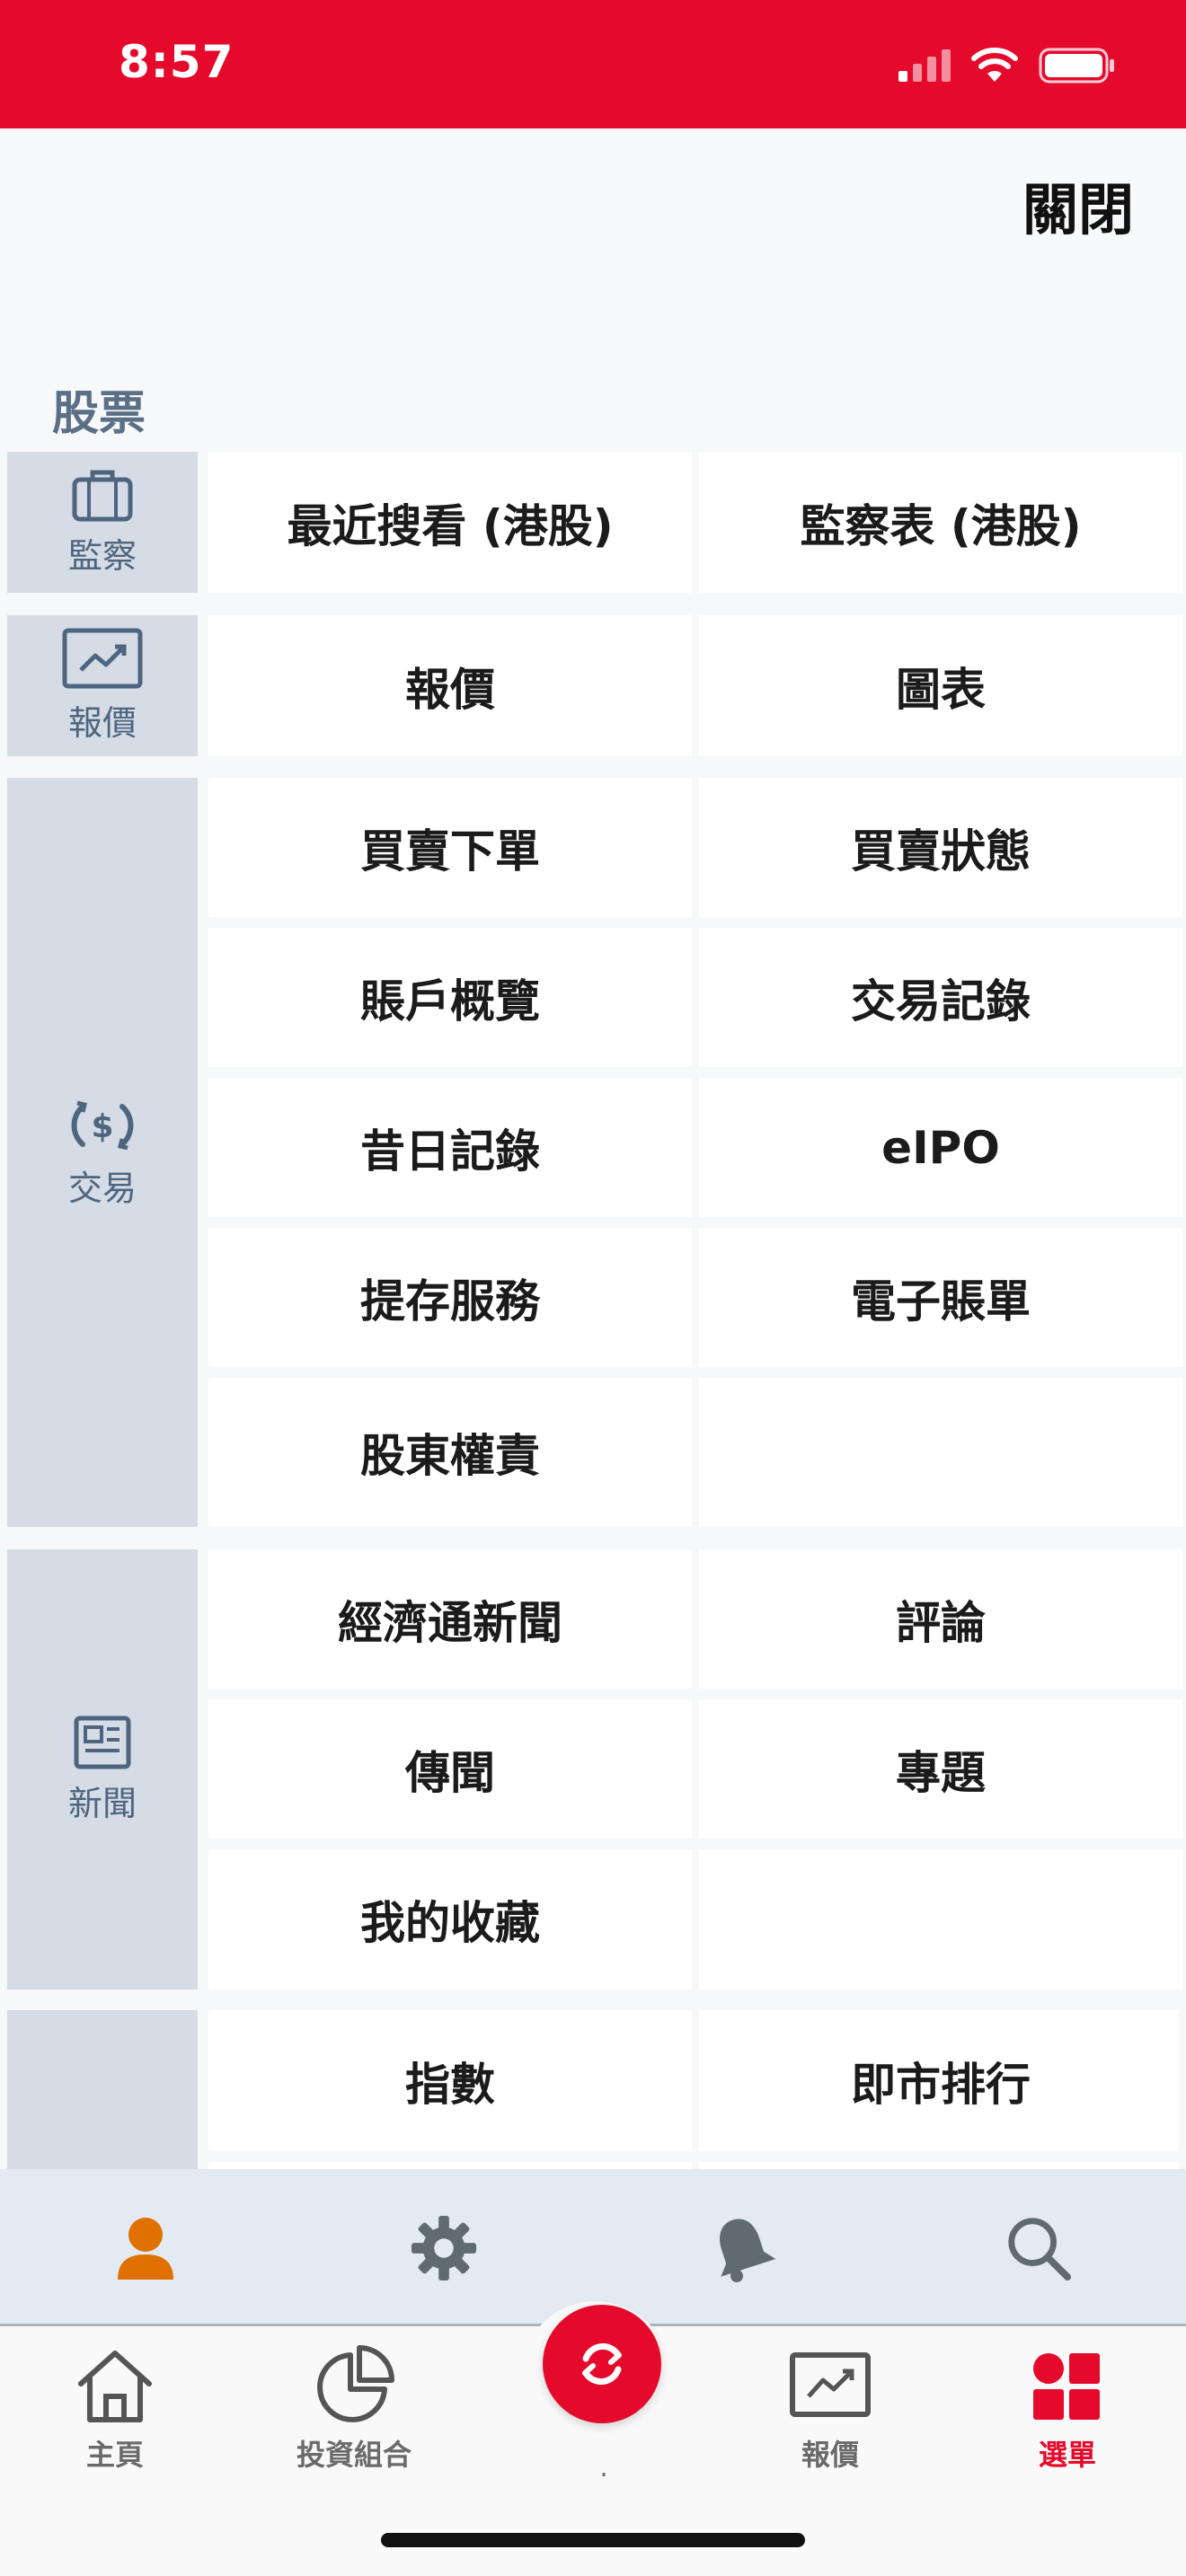 Image resolution: width=1186 pixels, height=2576 pixels. I want to click on nav-home: 主頁, so click(115, 2409).